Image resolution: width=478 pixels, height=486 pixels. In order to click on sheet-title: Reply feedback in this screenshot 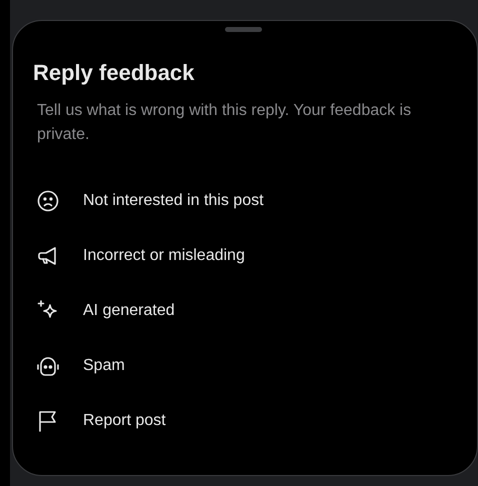, I will do `click(114, 73)`.